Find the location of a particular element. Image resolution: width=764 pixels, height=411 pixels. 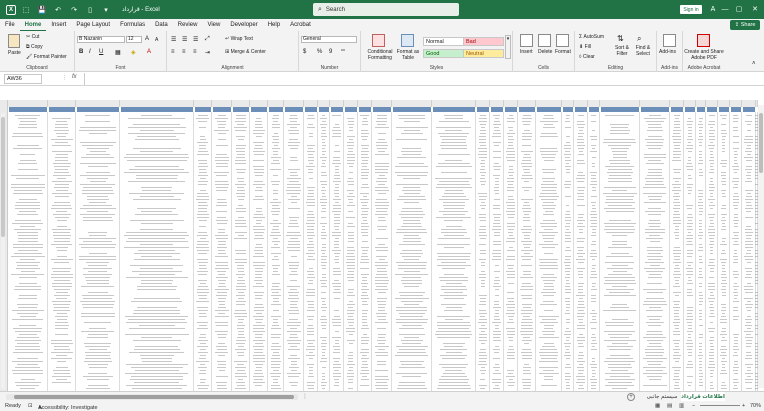

vertical-scroll-thumb is located at coordinates (761, 143).